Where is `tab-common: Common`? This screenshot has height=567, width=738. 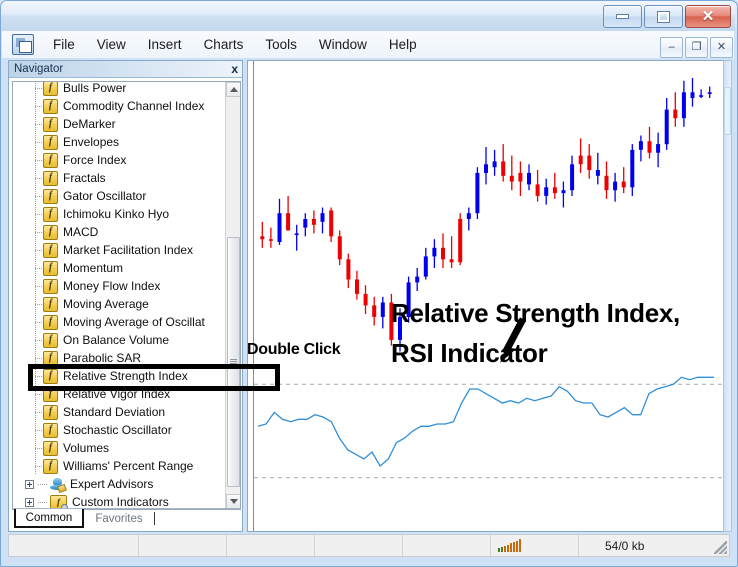
tab-common: Common is located at coordinates (49, 518).